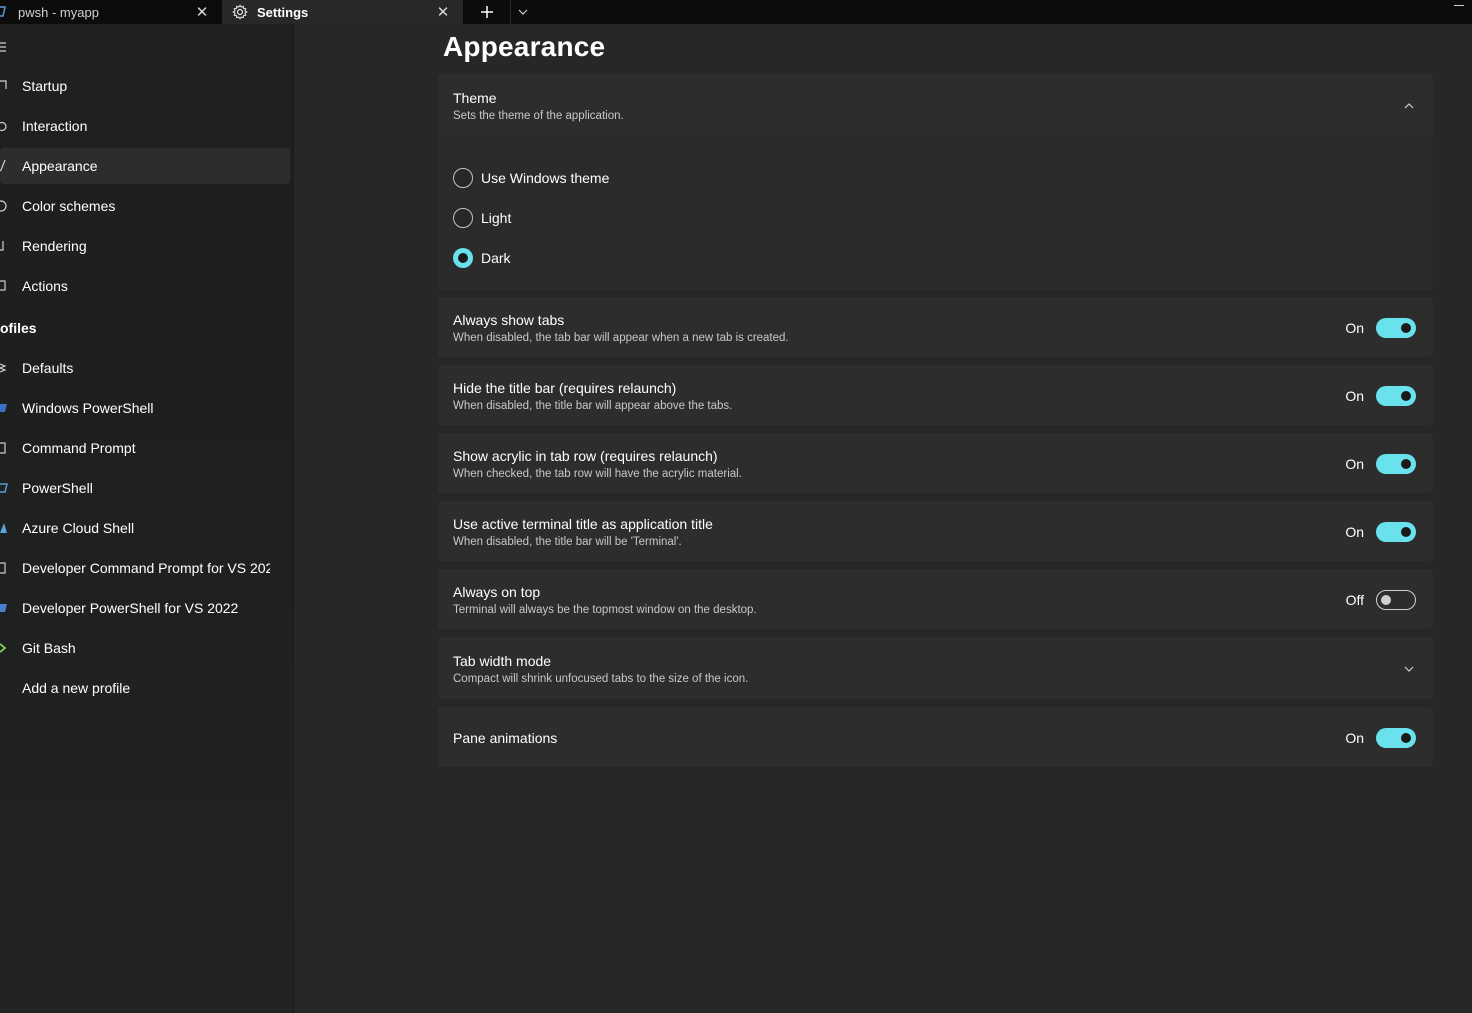  I want to click on sidebar-item-windows-powershell: Windows PowerShell, so click(145, 408).